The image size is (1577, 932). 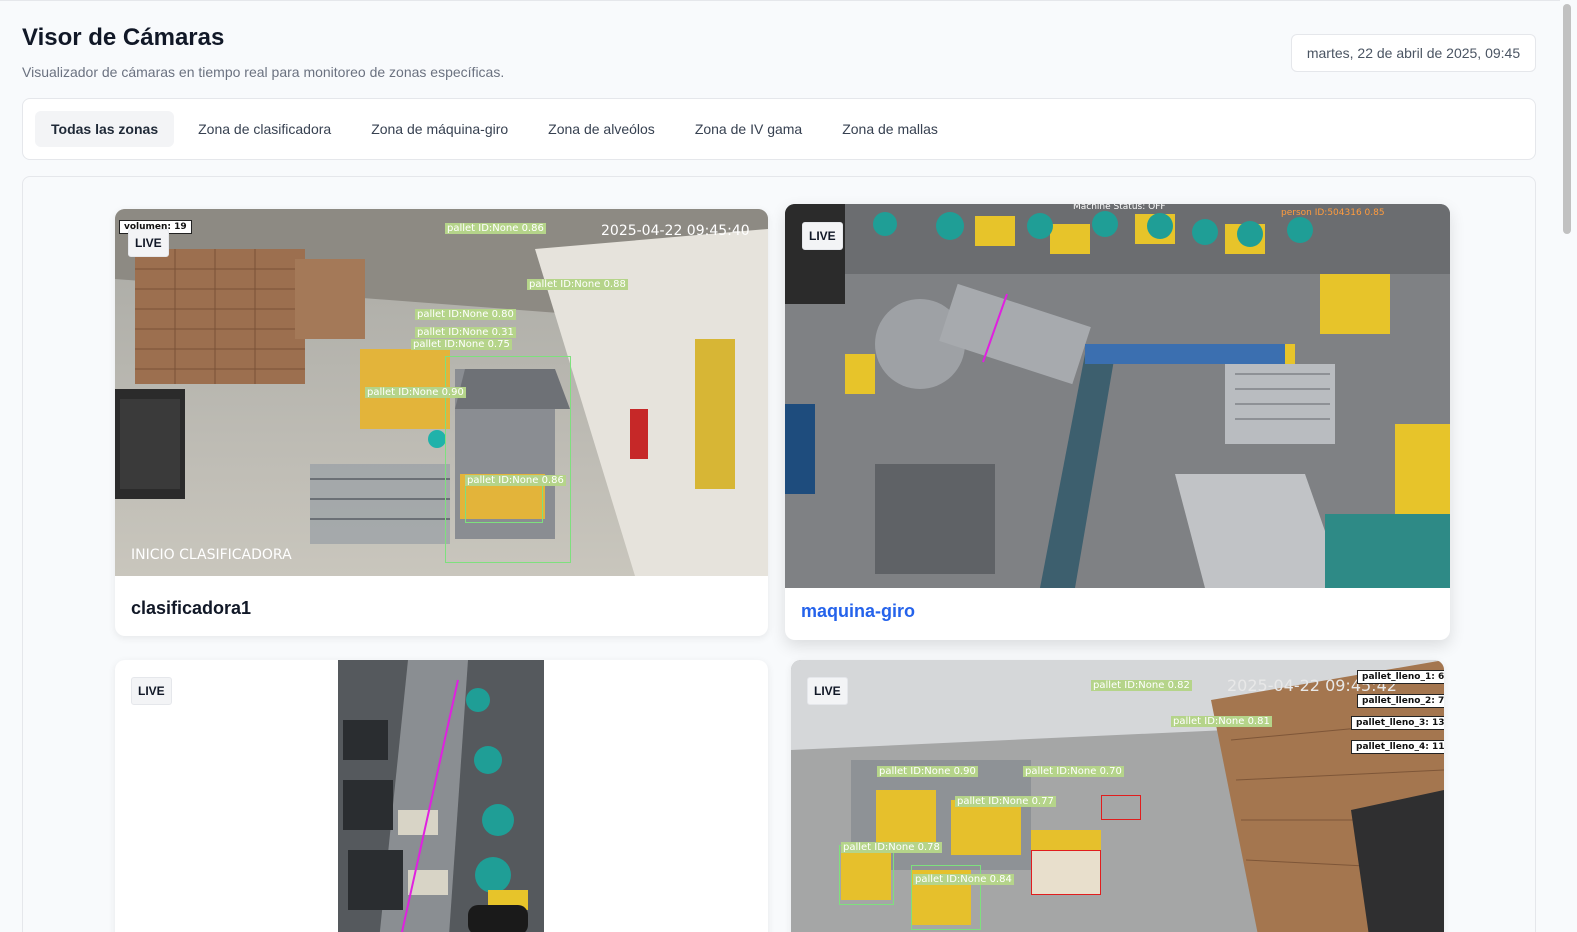 What do you see at coordinates (675, 231) in the screenshot?
I see `feed-timestamp: 2025-04-22 09:45:40` at bounding box center [675, 231].